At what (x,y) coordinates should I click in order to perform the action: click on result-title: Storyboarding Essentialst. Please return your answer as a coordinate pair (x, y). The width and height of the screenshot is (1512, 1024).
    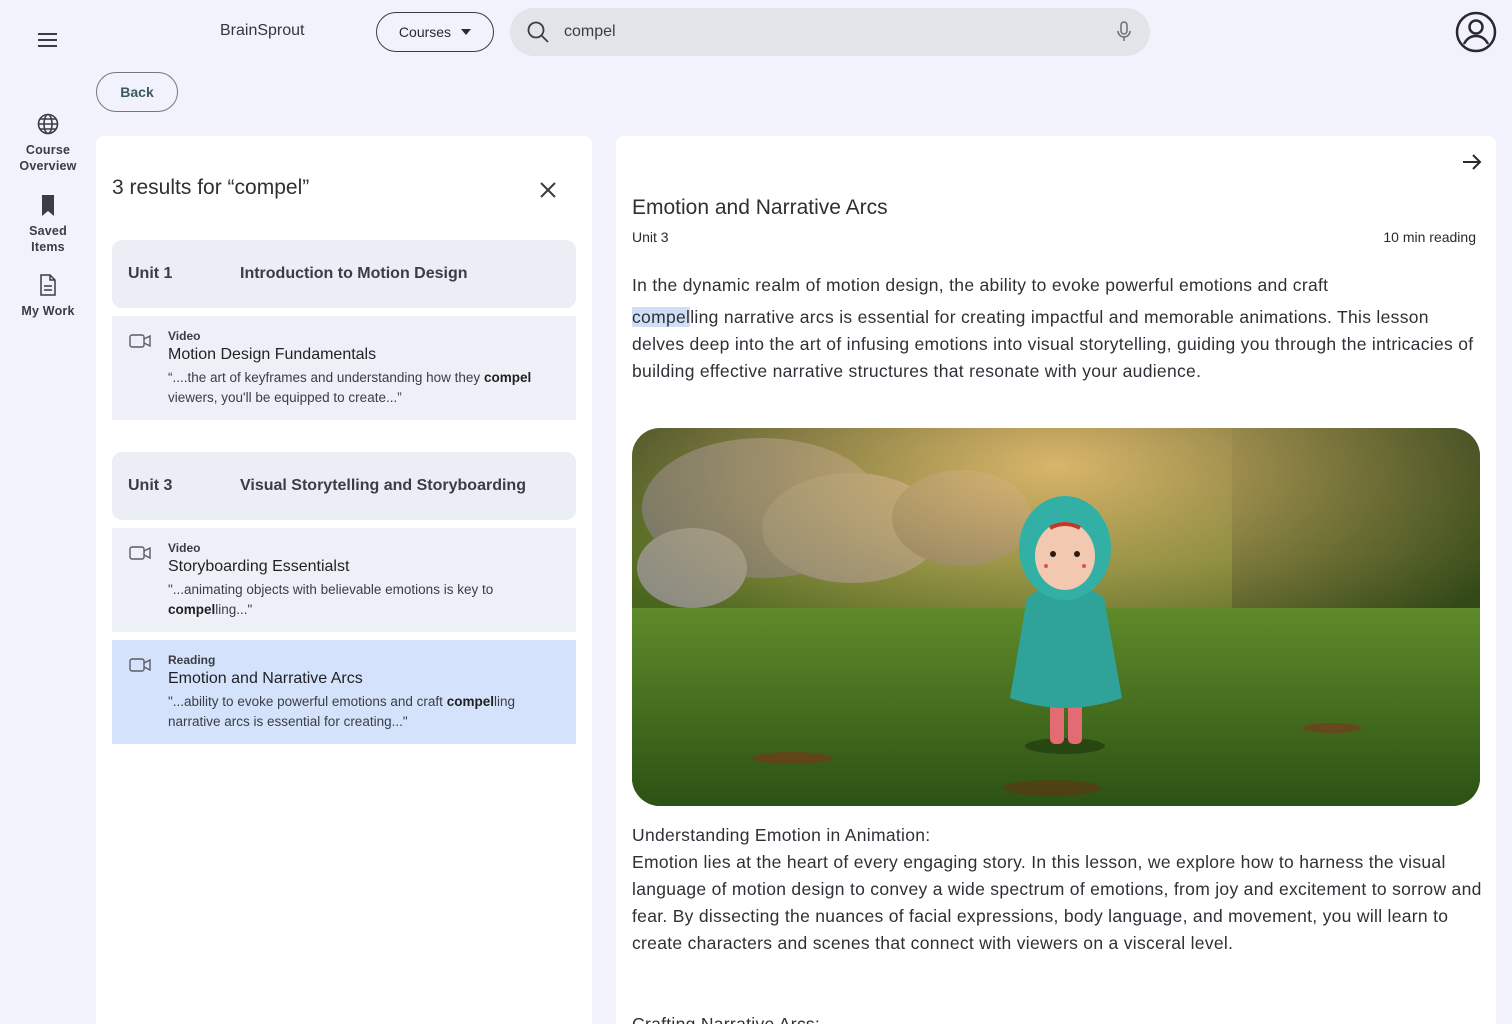
    Looking at the image, I should click on (259, 566).